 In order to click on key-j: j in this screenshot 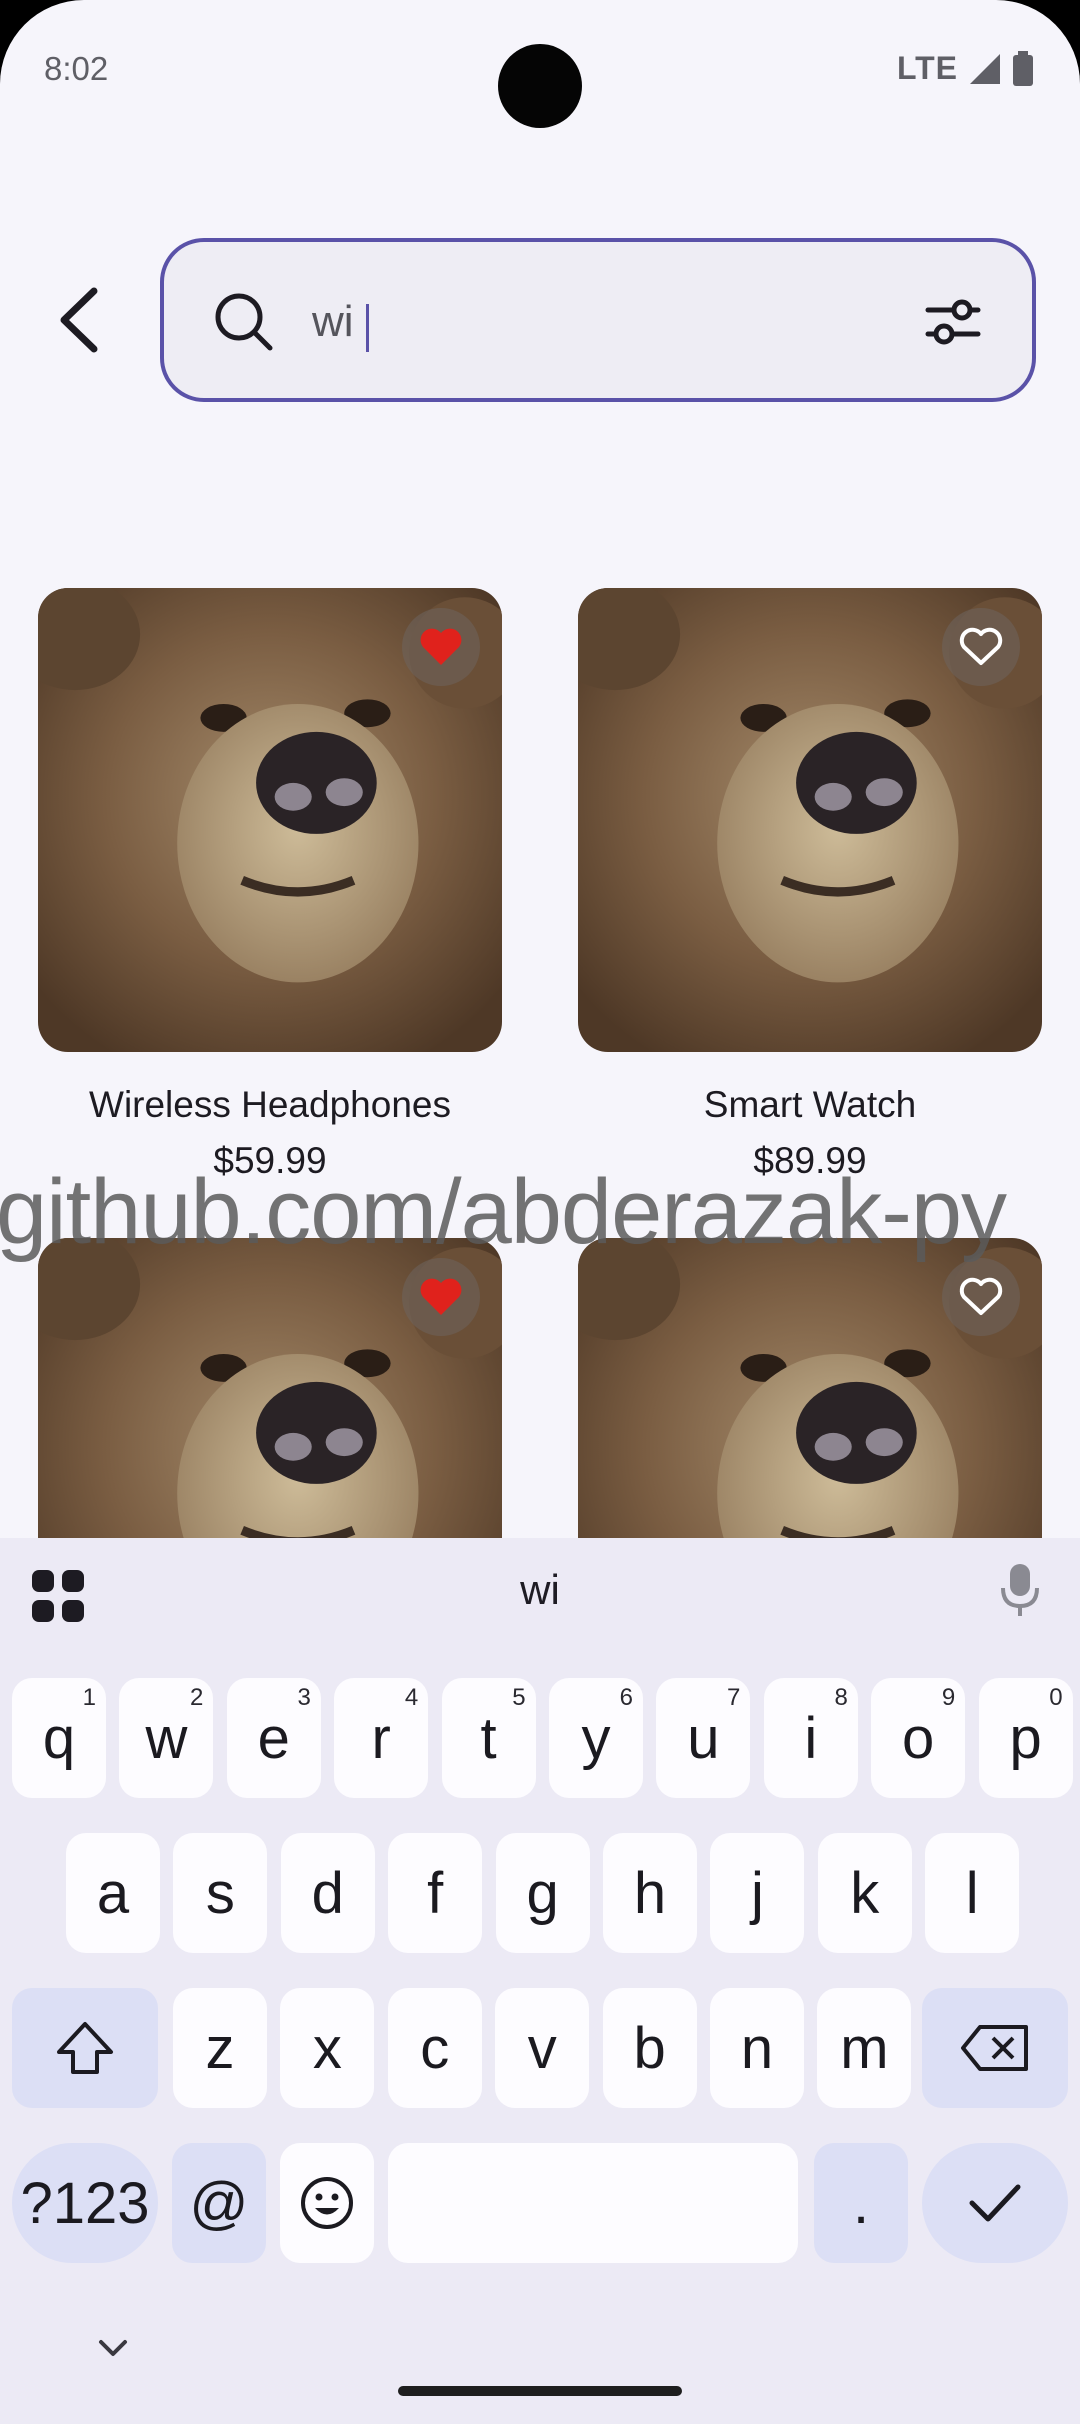, I will do `click(757, 1893)`.